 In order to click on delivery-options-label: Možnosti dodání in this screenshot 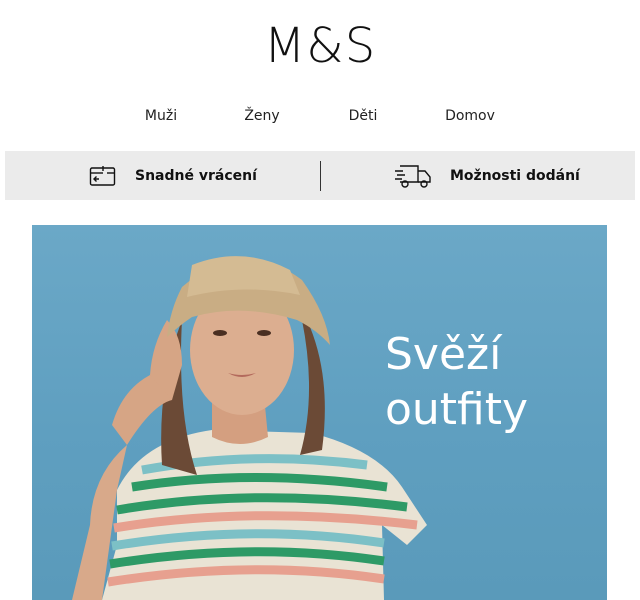, I will do `click(515, 175)`.